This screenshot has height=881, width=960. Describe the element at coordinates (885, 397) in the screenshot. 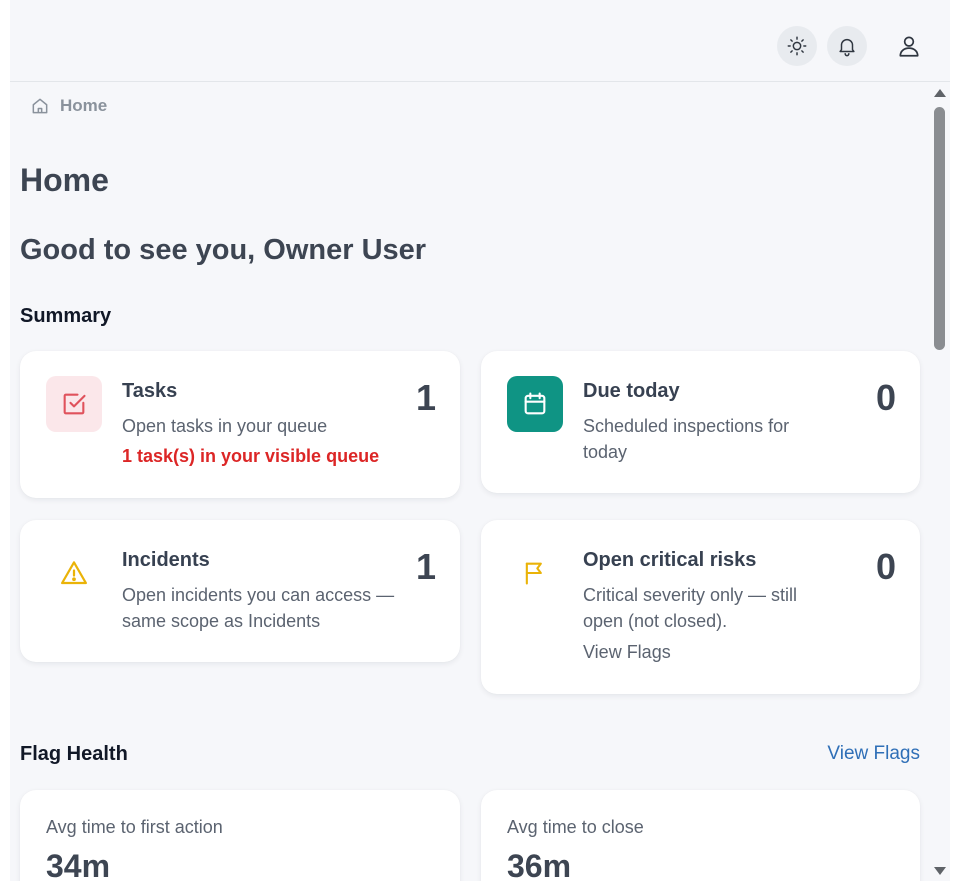

I see `due-today-count: 0` at that location.